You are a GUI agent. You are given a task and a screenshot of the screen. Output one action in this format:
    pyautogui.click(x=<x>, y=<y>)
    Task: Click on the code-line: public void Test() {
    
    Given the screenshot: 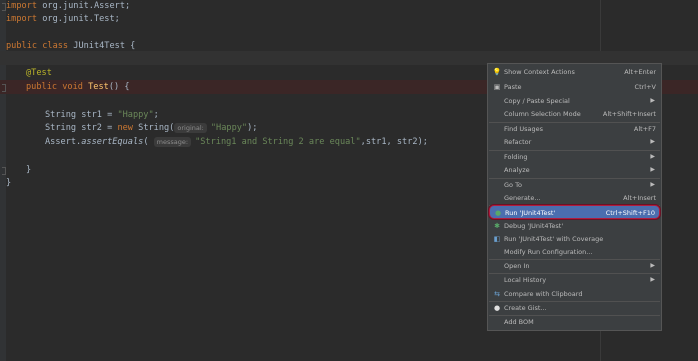 What is the action you would take?
    pyautogui.click(x=78, y=87)
    